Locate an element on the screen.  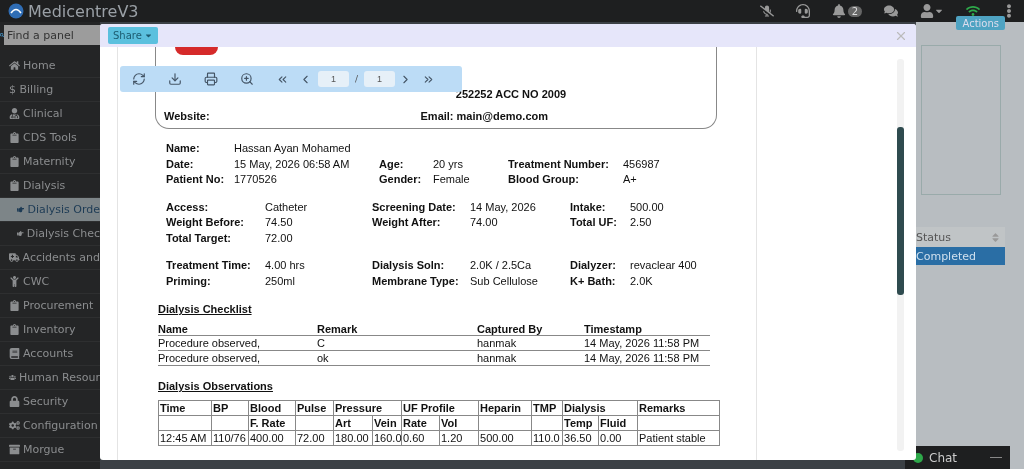
column-header: Captured By is located at coordinates (530, 329).